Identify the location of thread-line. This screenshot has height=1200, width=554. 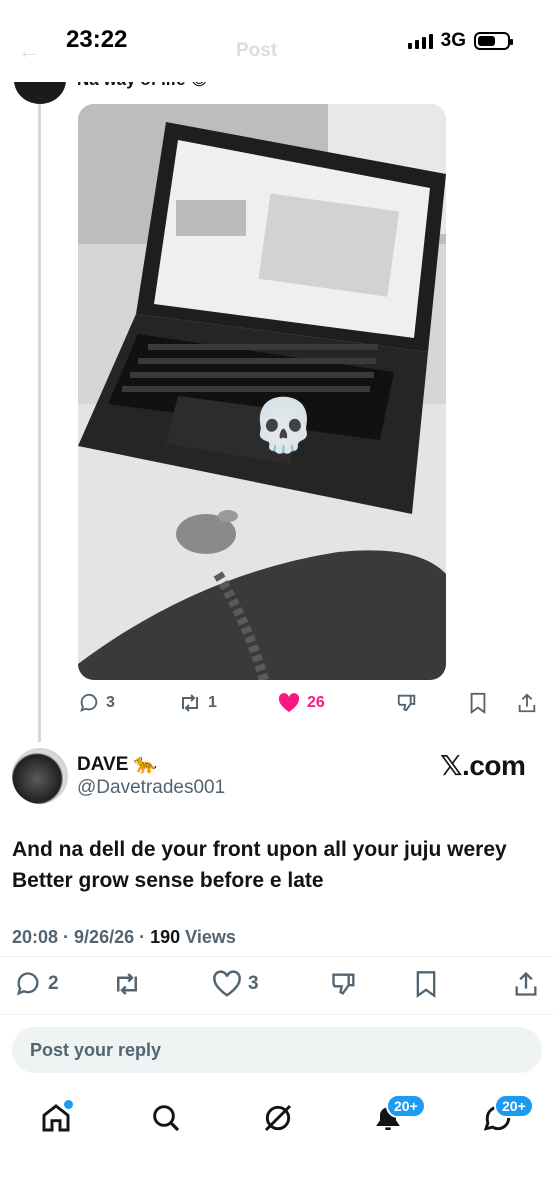
(39, 423).